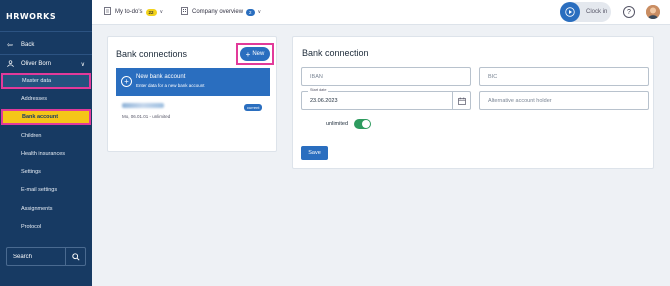  I want to click on sidebar-item-protocol: Protocol, so click(46, 227).